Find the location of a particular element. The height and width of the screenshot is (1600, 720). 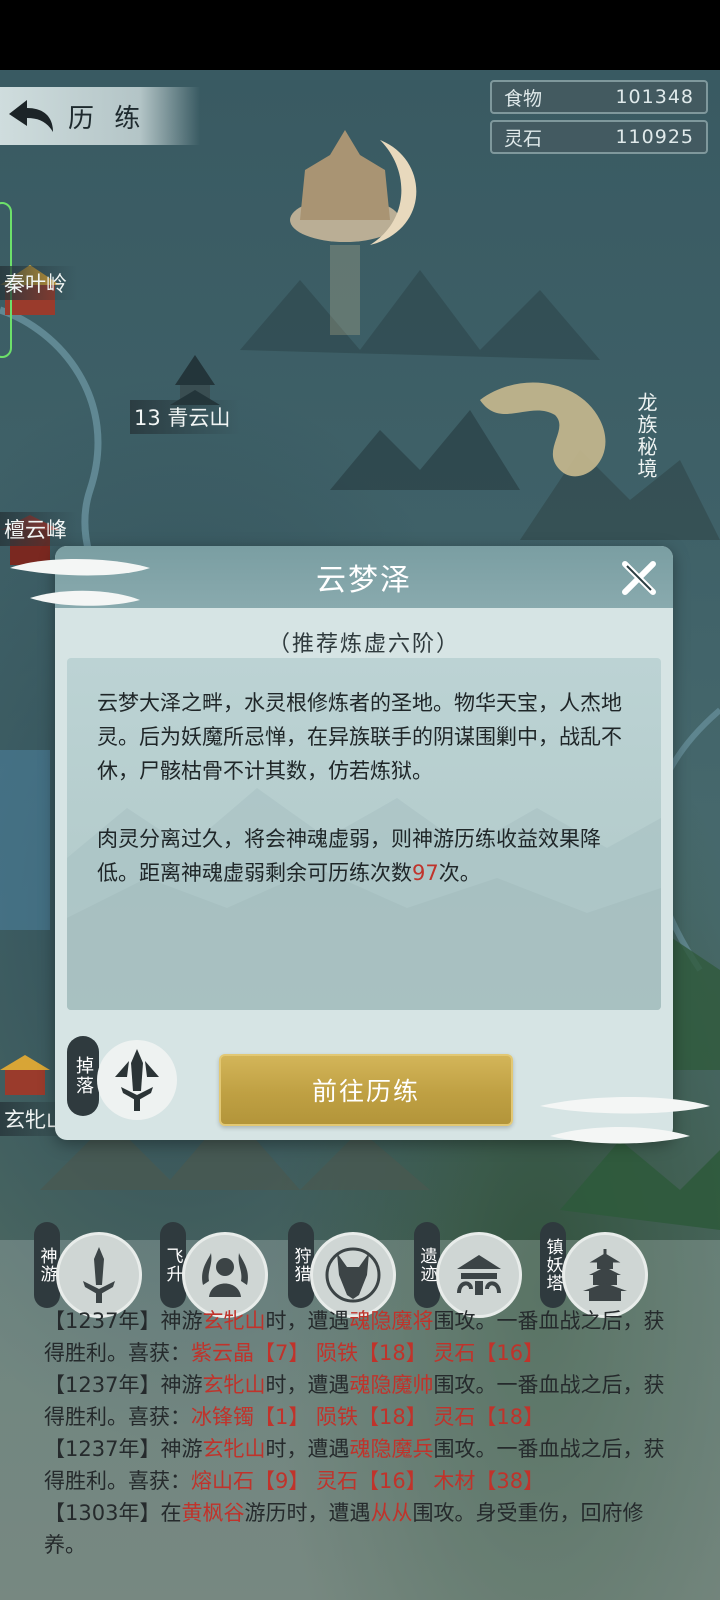

drop-rewards-button: 掉落 is located at coordinates (127, 1081).